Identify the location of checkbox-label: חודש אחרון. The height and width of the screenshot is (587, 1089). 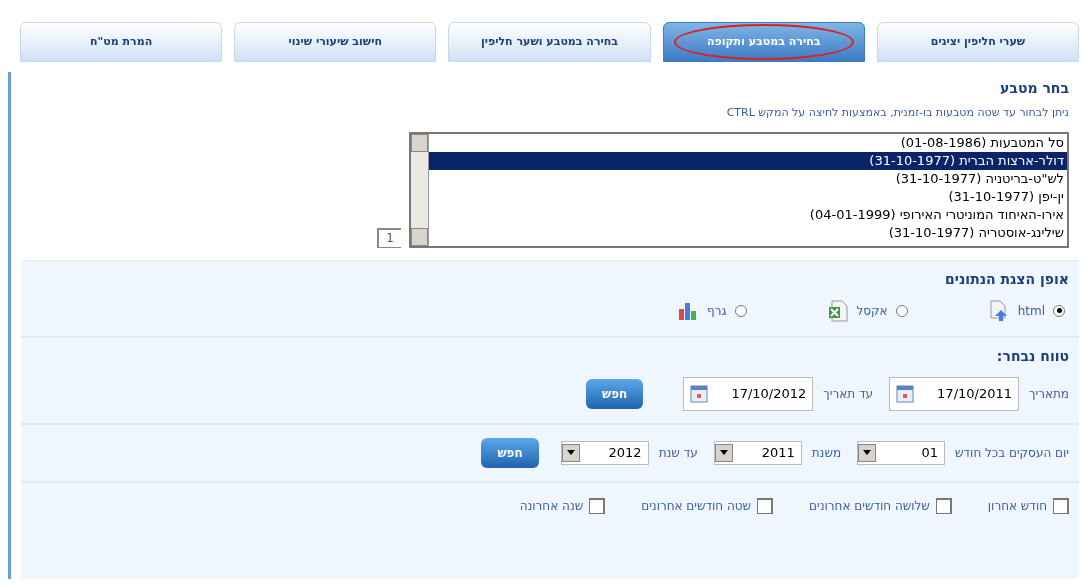
(1017, 506).